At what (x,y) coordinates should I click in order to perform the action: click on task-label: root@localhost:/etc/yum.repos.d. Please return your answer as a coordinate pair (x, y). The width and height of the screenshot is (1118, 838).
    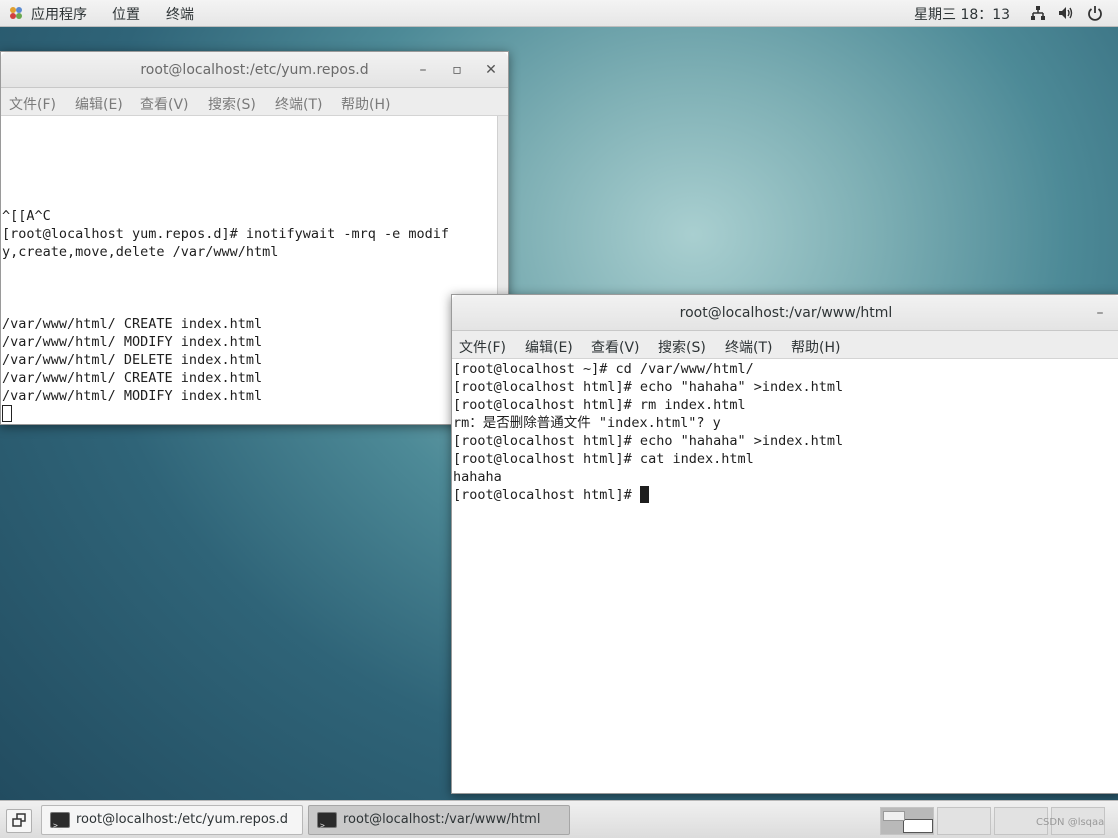
    Looking at the image, I should click on (182, 819).